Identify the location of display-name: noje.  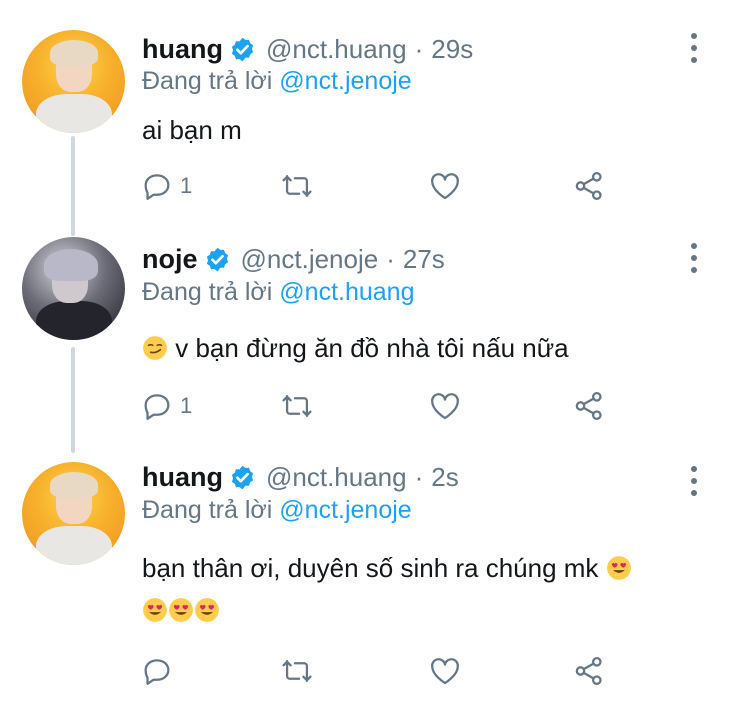
(170, 259).